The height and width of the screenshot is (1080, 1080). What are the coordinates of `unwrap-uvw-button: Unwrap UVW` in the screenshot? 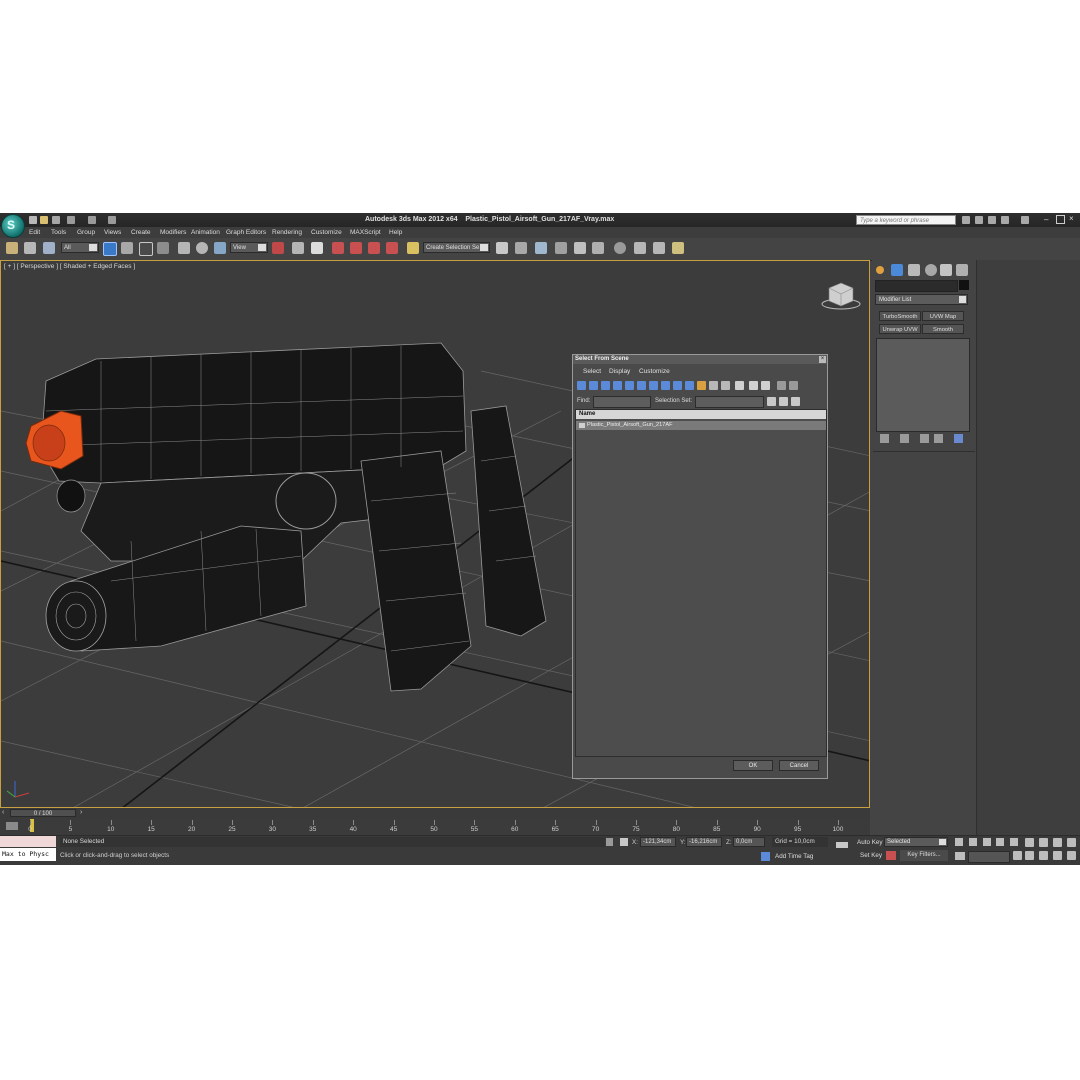 It's located at (900, 329).